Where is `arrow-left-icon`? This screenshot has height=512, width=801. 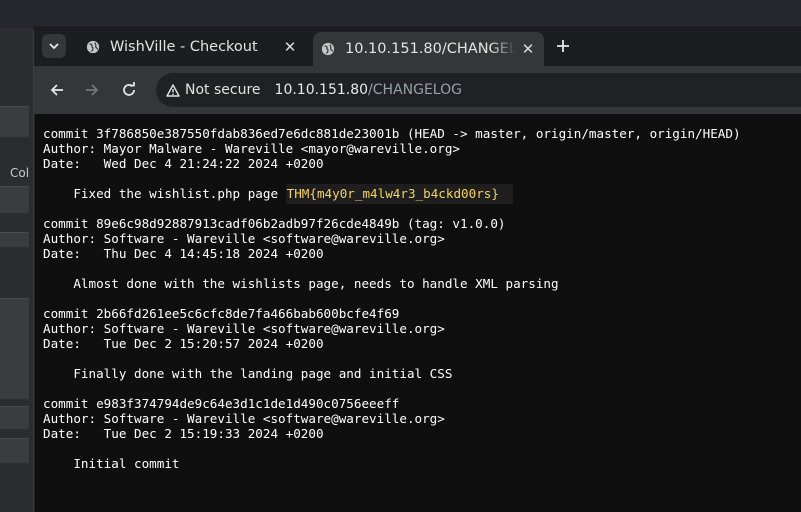 arrow-left-icon is located at coordinates (56, 90).